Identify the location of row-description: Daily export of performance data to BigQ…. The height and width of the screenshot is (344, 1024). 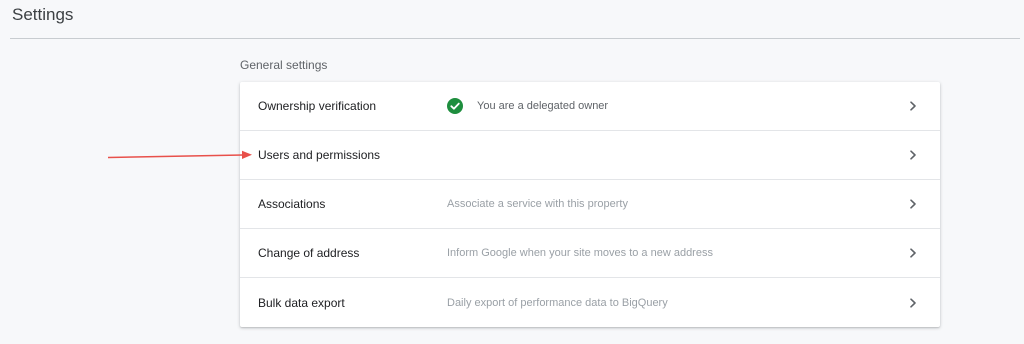
(557, 302).